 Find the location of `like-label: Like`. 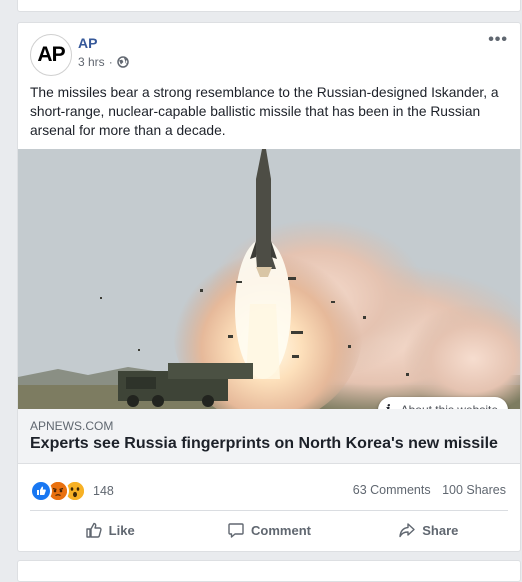

like-label: Like is located at coordinates (121, 530).